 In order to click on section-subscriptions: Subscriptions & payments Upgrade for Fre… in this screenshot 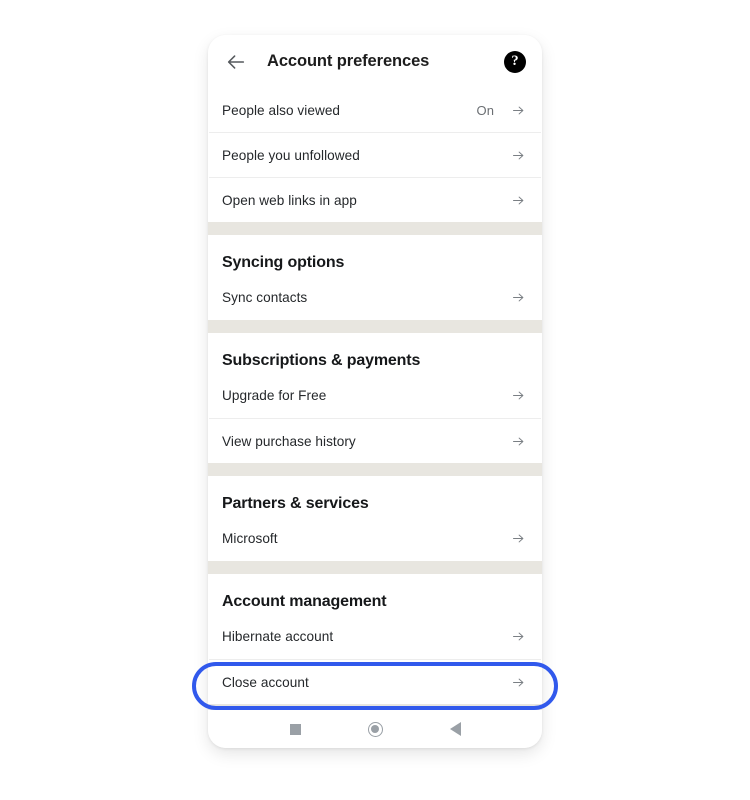, I will do `click(375, 398)`.